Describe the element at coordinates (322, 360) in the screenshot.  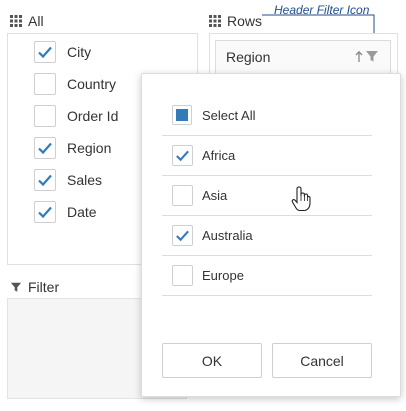
I see `cancel-button: Cancel` at that location.